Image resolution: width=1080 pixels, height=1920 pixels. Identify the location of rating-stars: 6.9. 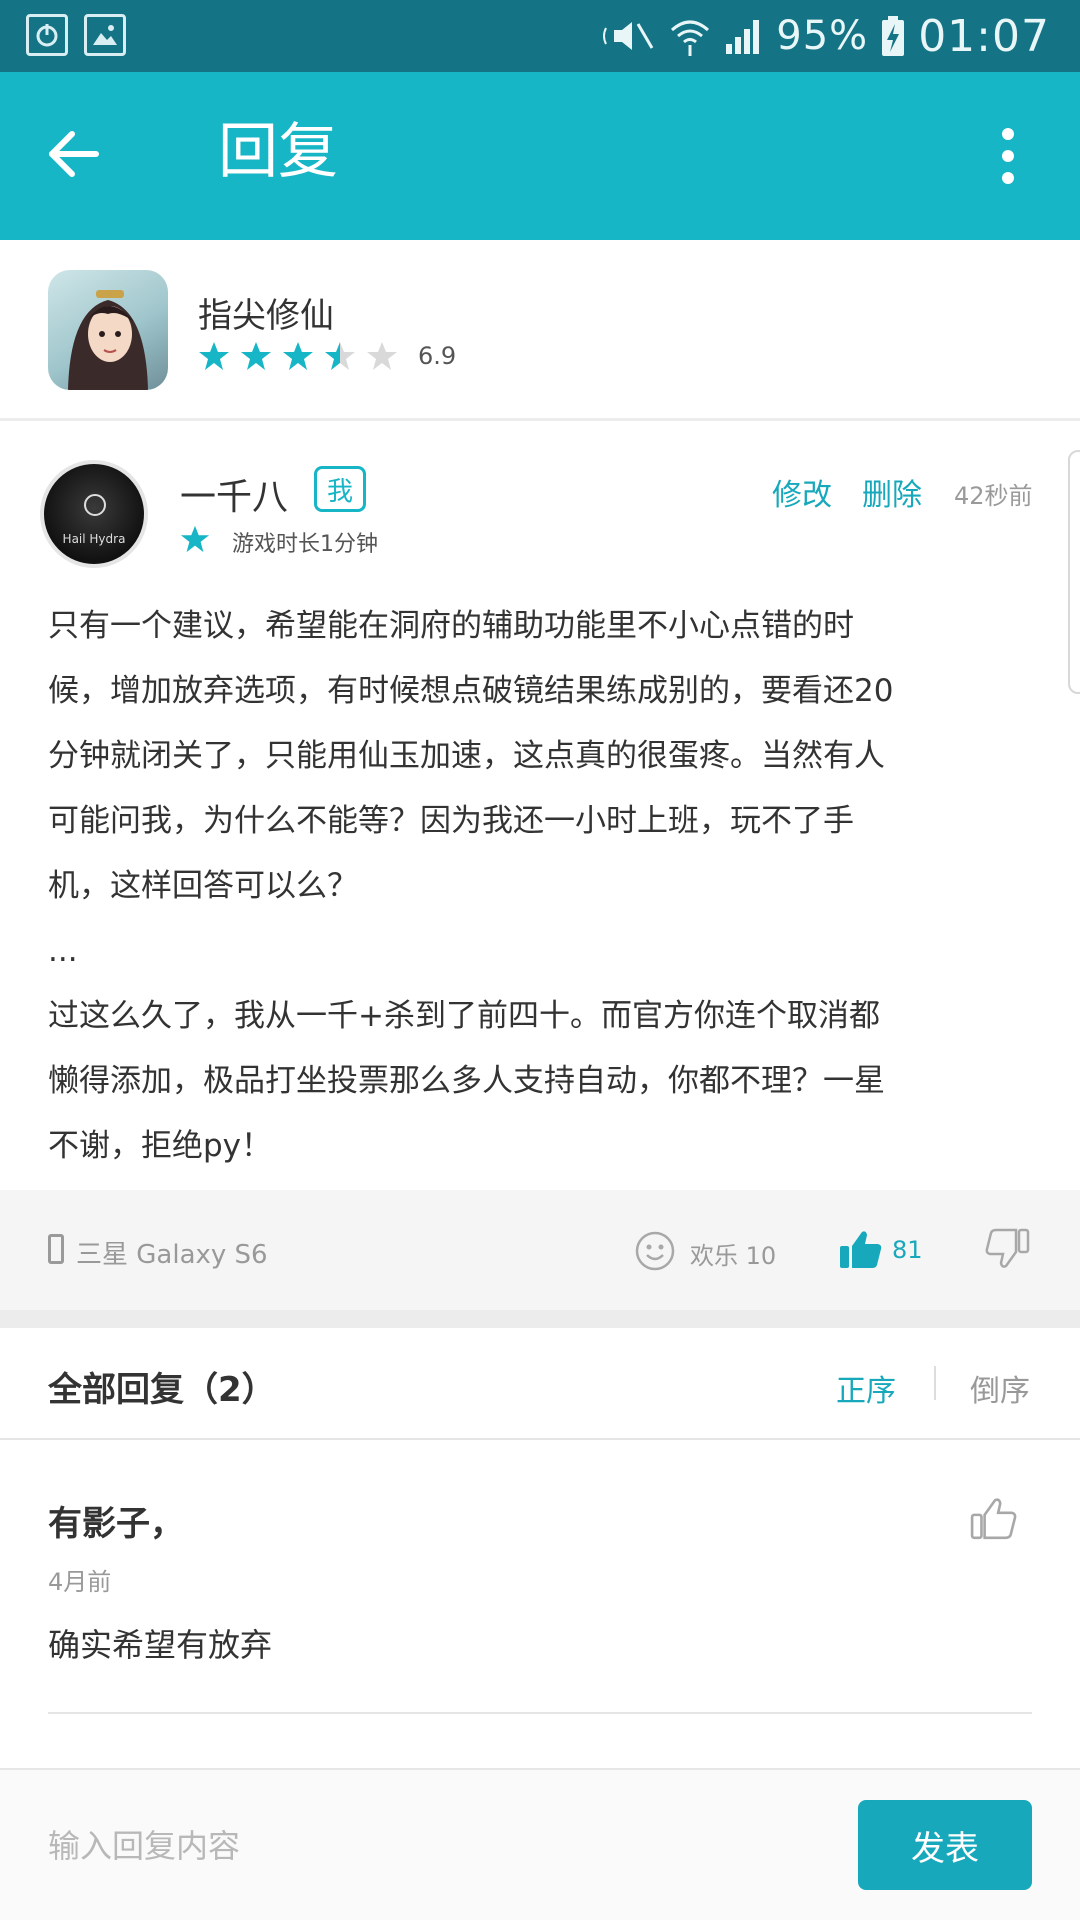
(327, 356).